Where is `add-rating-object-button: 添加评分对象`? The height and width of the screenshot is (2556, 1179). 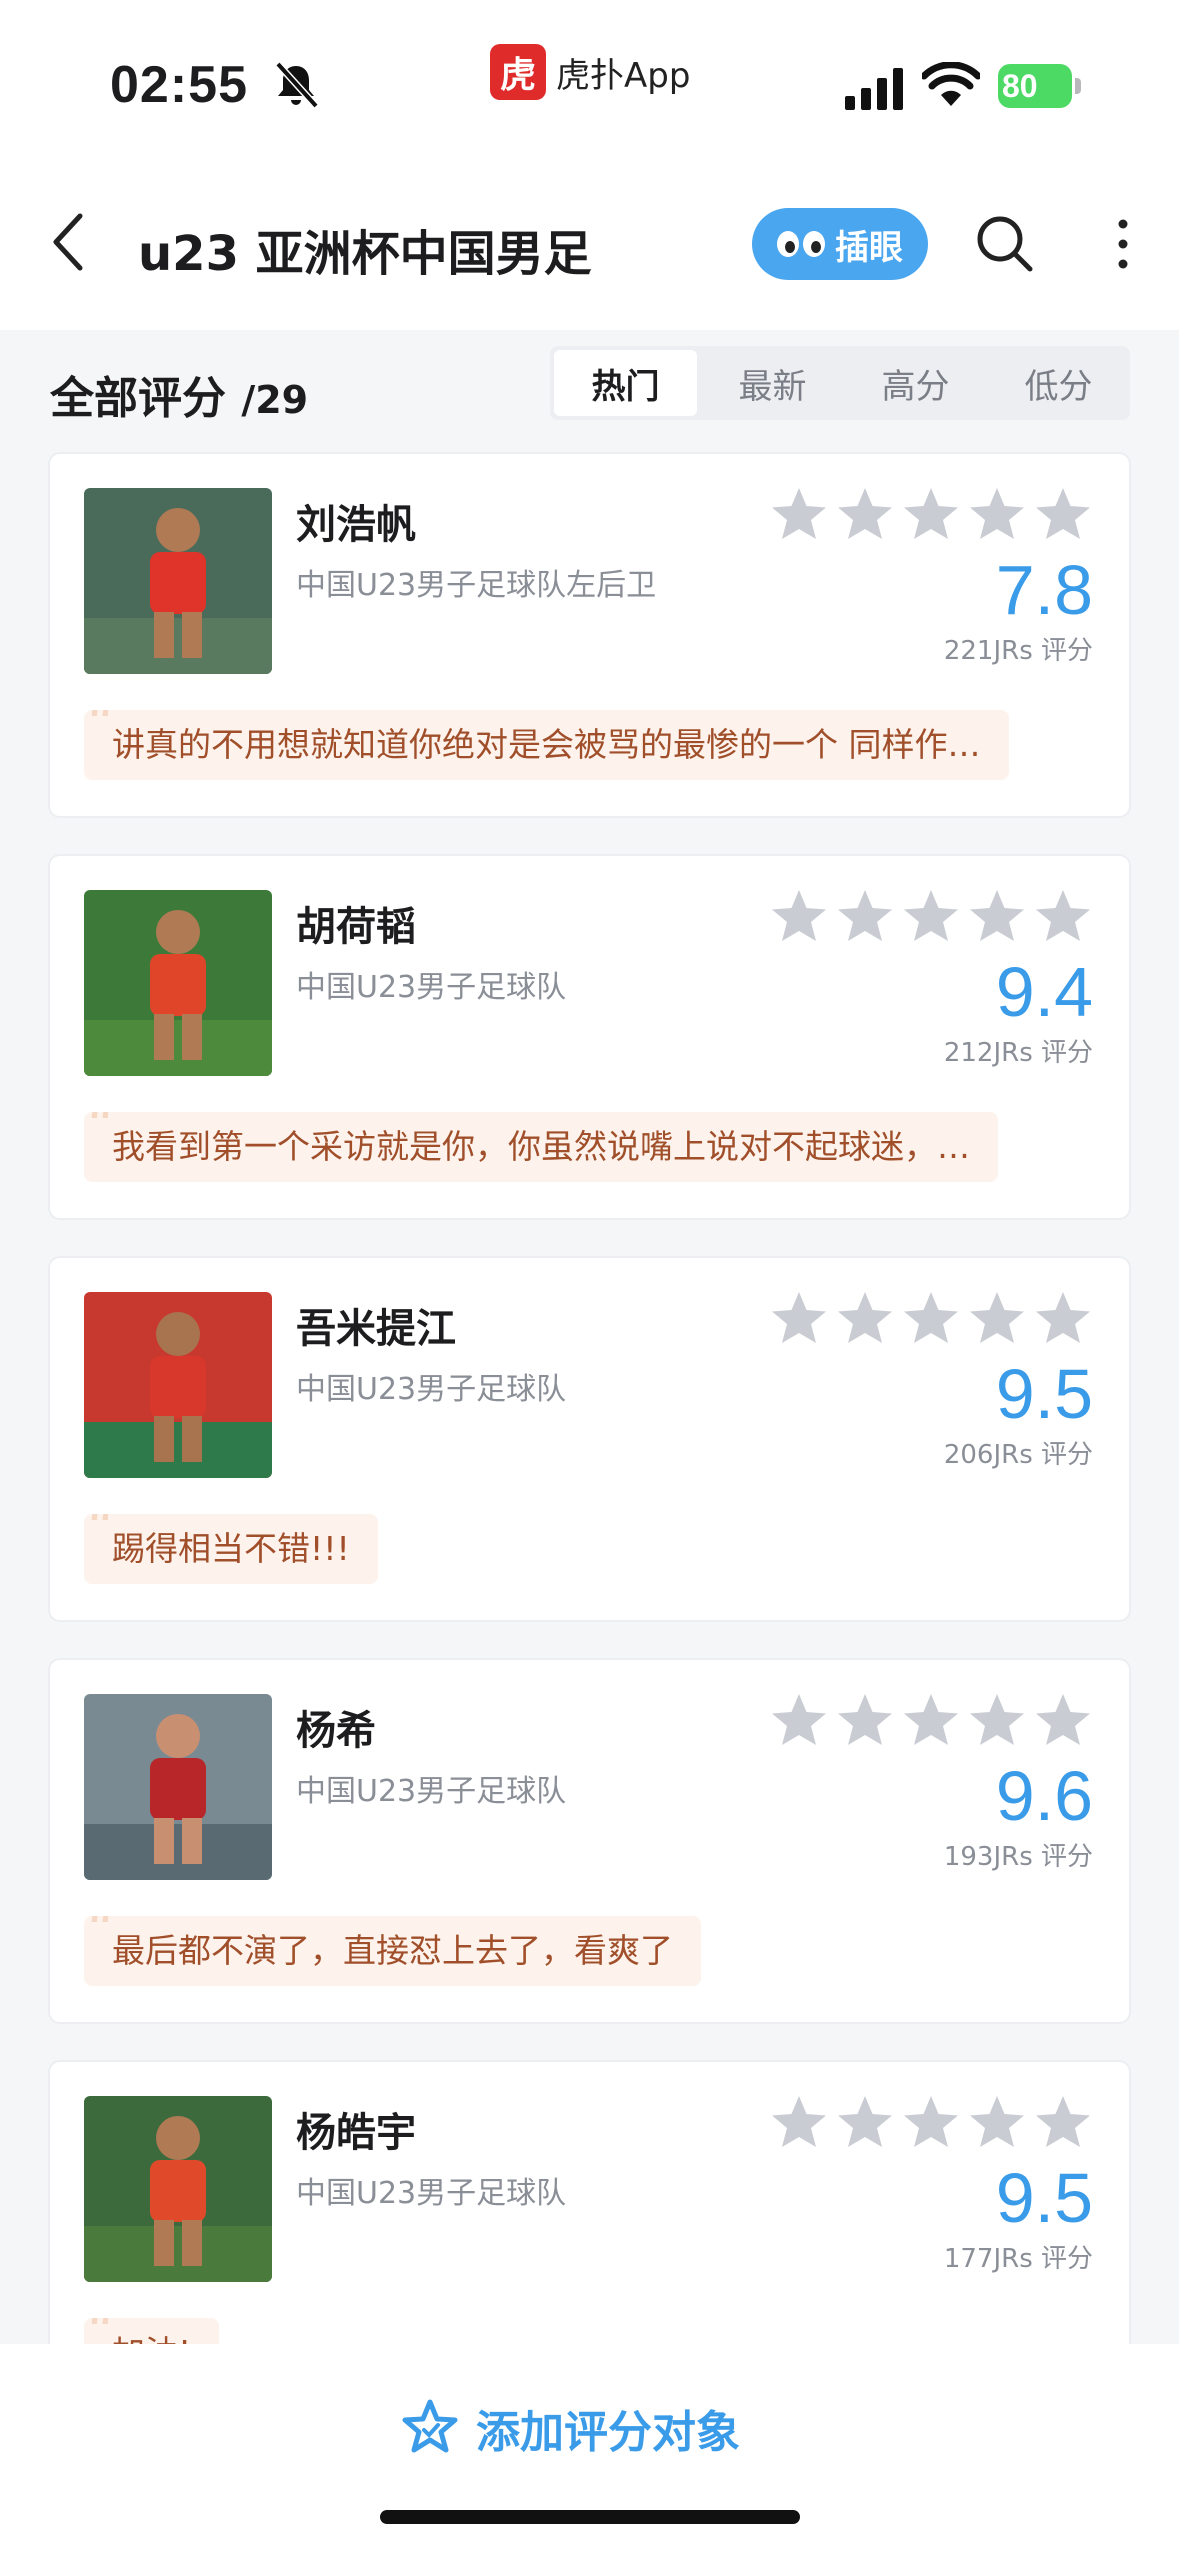 add-rating-object-button: 添加评分对象 is located at coordinates (570, 2428).